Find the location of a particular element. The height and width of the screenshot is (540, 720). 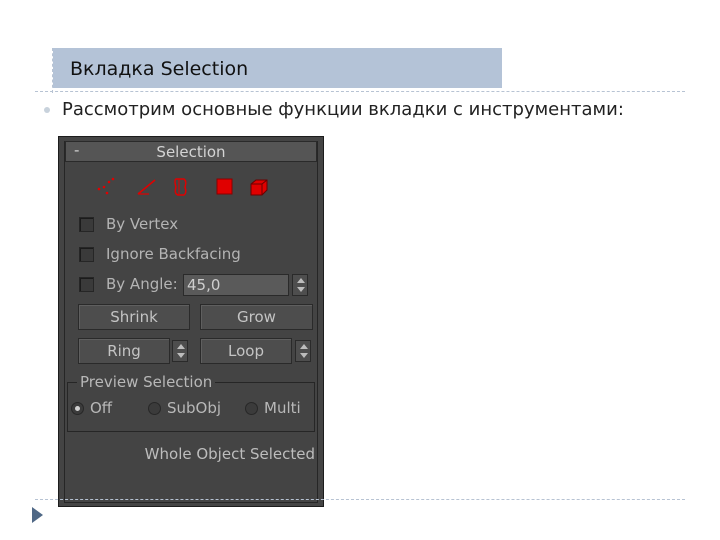

ring-button: Ring is located at coordinates (124, 351).